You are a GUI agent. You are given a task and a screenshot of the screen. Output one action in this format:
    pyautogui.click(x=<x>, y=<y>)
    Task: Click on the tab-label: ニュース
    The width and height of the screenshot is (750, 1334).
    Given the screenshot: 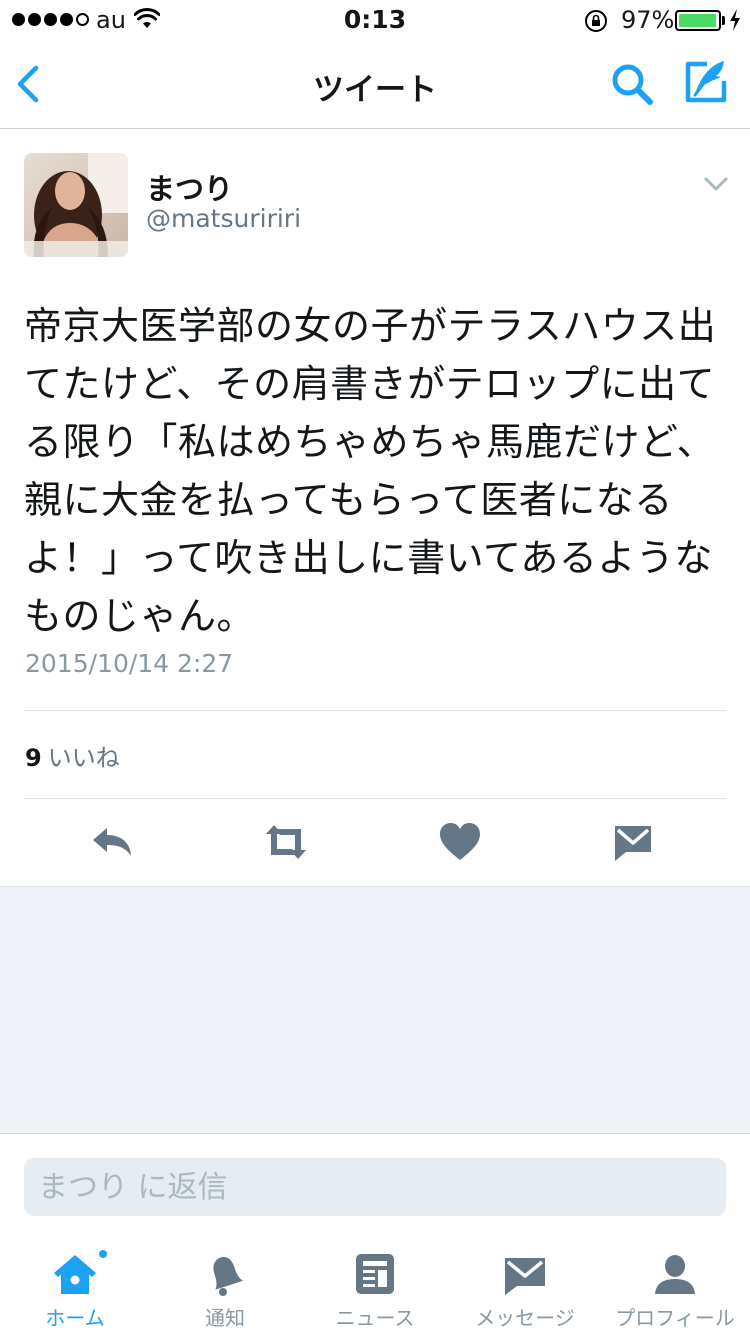 What is the action you would take?
    pyautogui.click(x=375, y=1318)
    